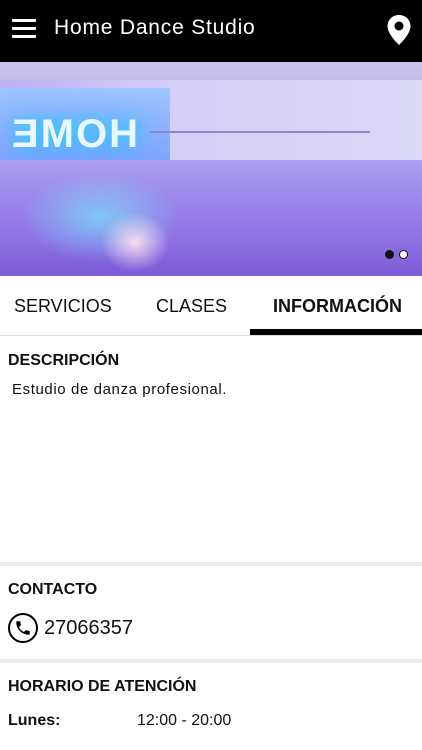  I want to click on phone-number: 27066357, so click(88, 627).